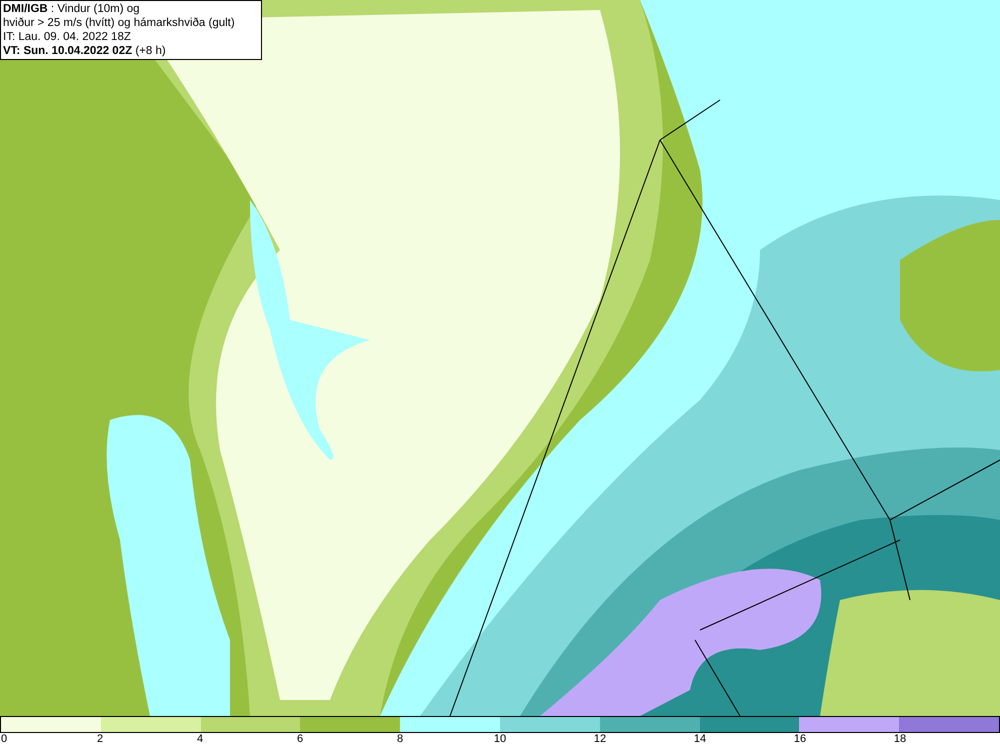 This screenshot has width=1000, height=747. I want to click on info-line: IT: Lau. 09. 04. 2022 18Z, so click(67, 37).